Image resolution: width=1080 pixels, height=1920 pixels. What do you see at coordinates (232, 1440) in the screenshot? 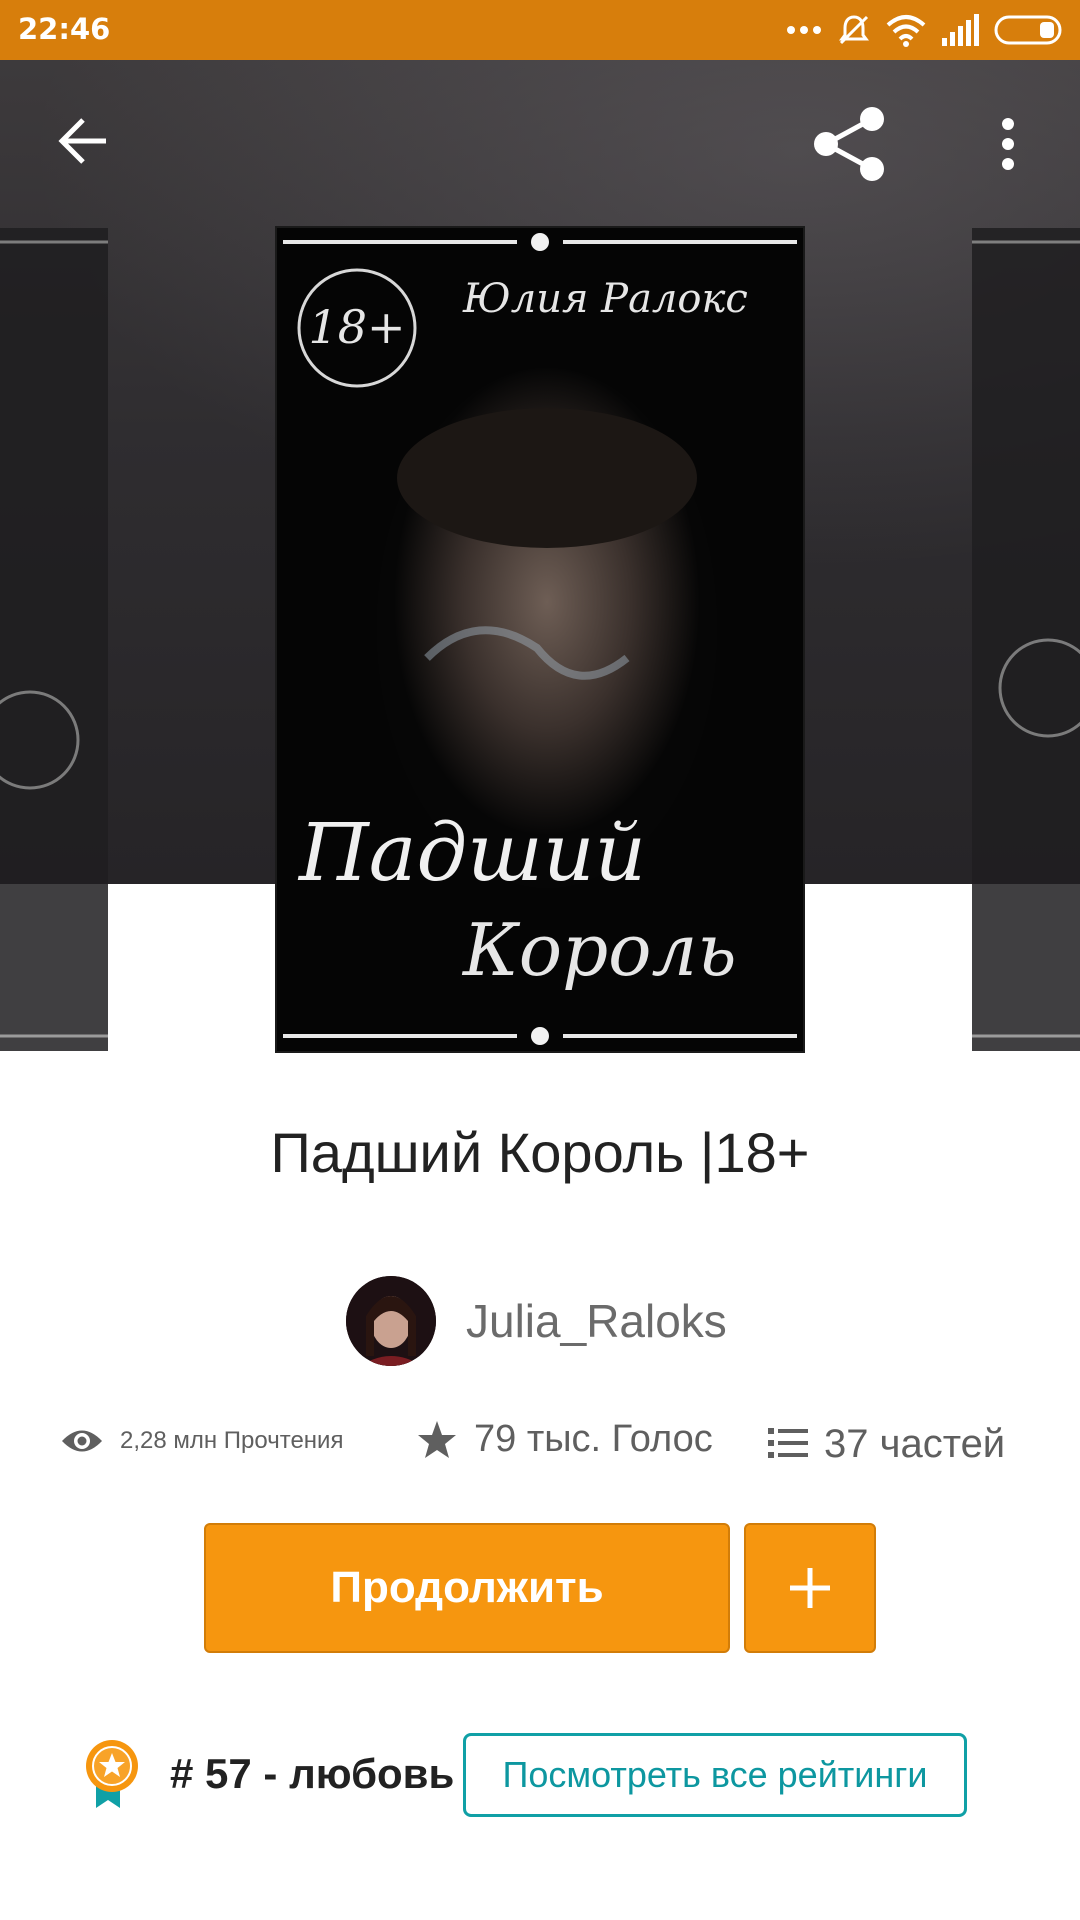
I see `reads-count: 2,28 млн Прочтения` at bounding box center [232, 1440].